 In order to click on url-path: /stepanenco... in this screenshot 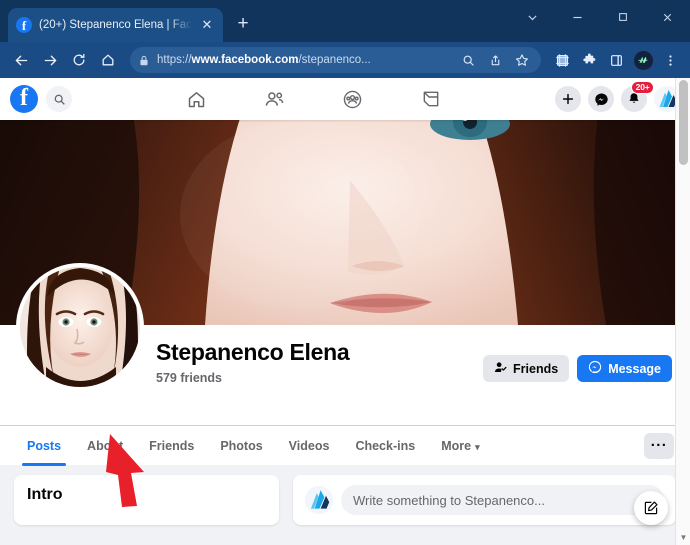, I will do `click(334, 60)`.